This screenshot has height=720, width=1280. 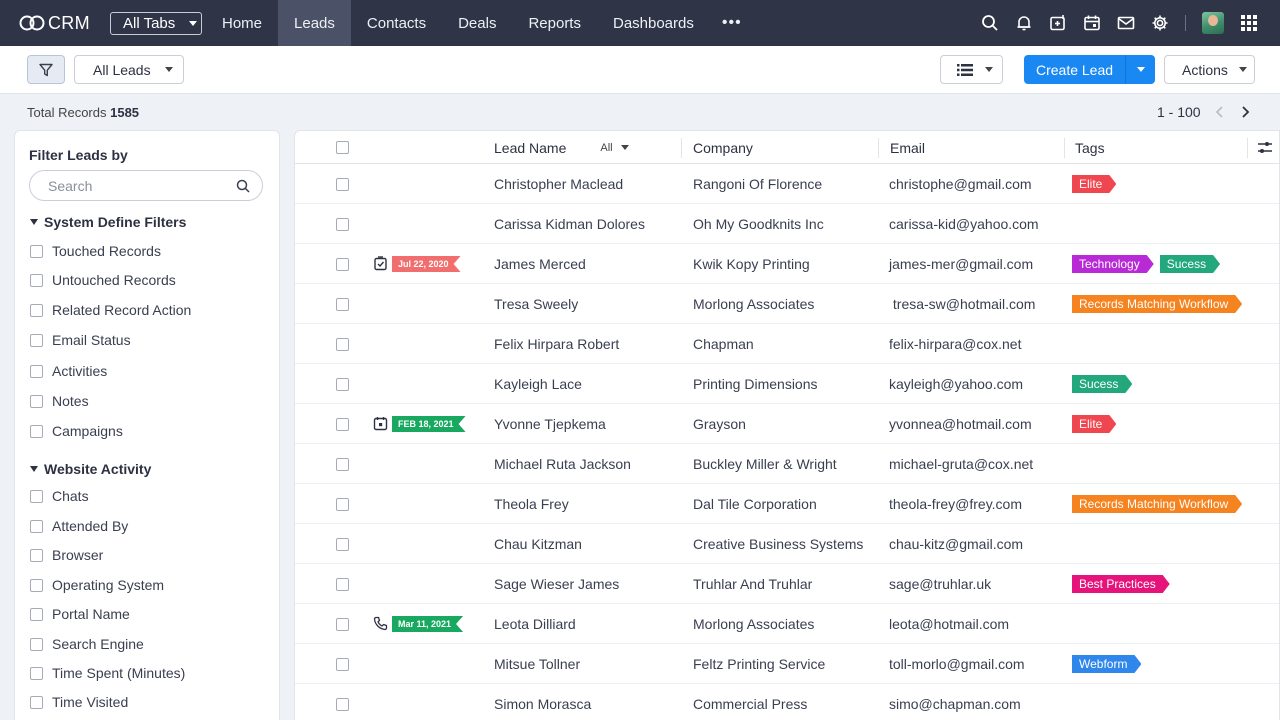 What do you see at coordinates (1209, 69) in the screenshot?
I see `actions-dropdown: Actions` at bounding box center [1209, 69].